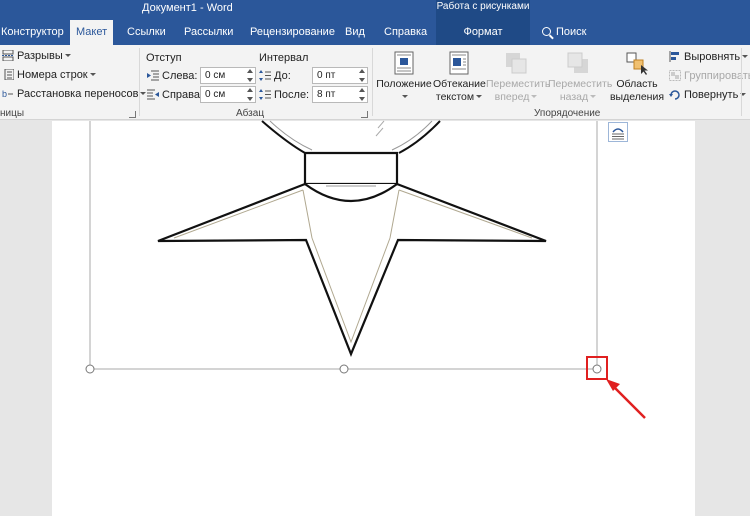  What do you see at coordinates (8, 55) in the screenshot?
I see `breaks-icon` at bounding box center [8, 55].